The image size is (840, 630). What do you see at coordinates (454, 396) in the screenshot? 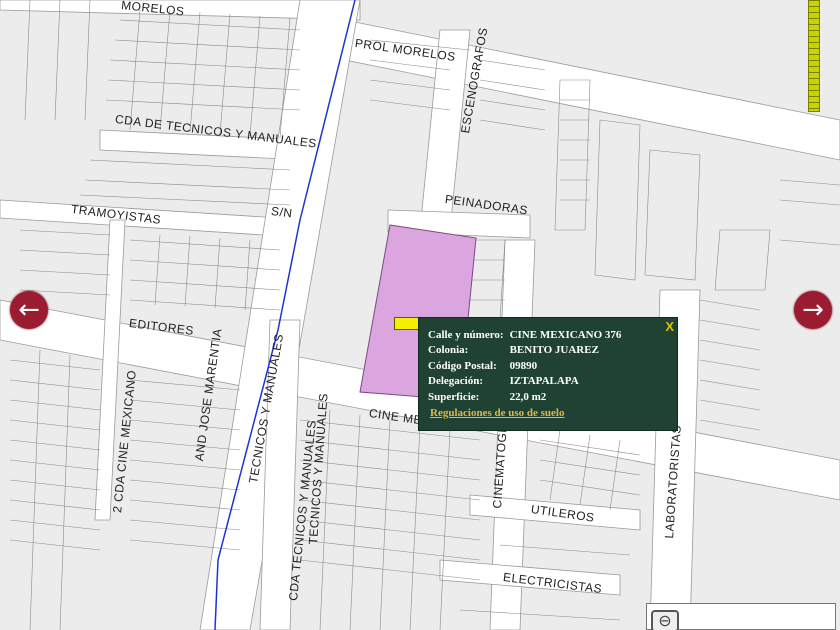
I see `info-label: Superficie:` at bounding box center [454, 396].